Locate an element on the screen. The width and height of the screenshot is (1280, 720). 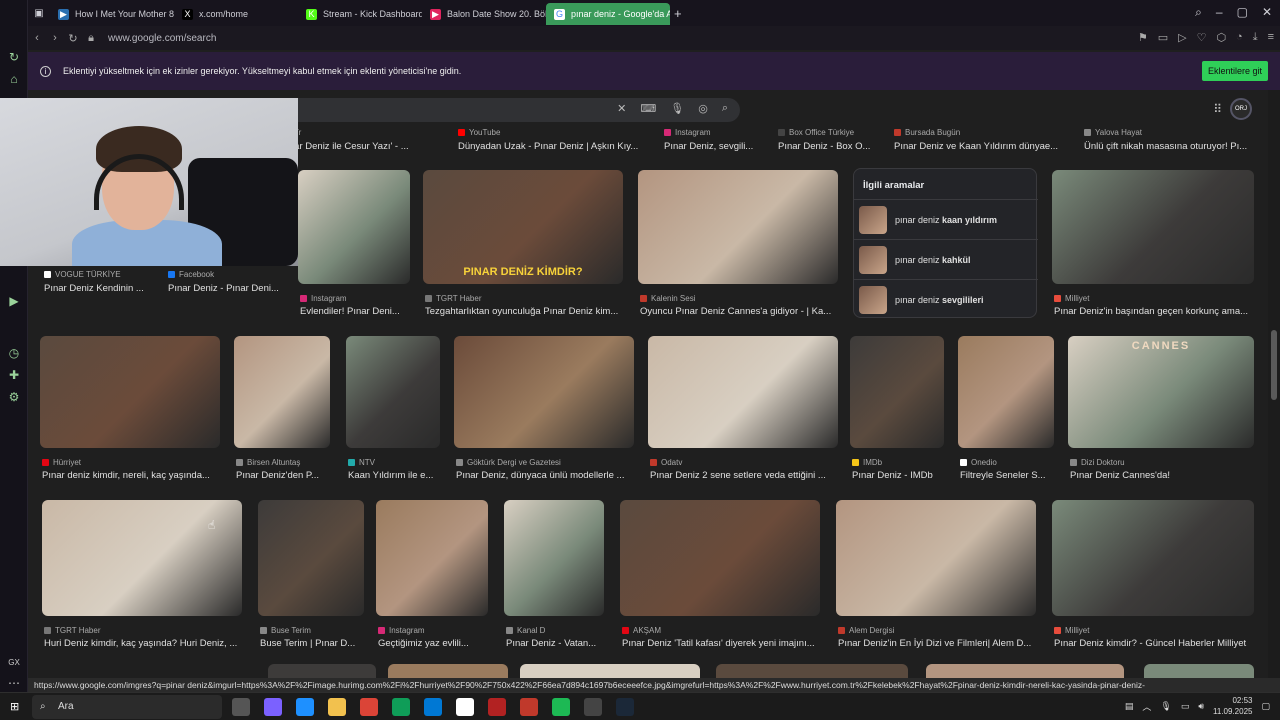
copilot-icon is located at coordinates (273, 707).